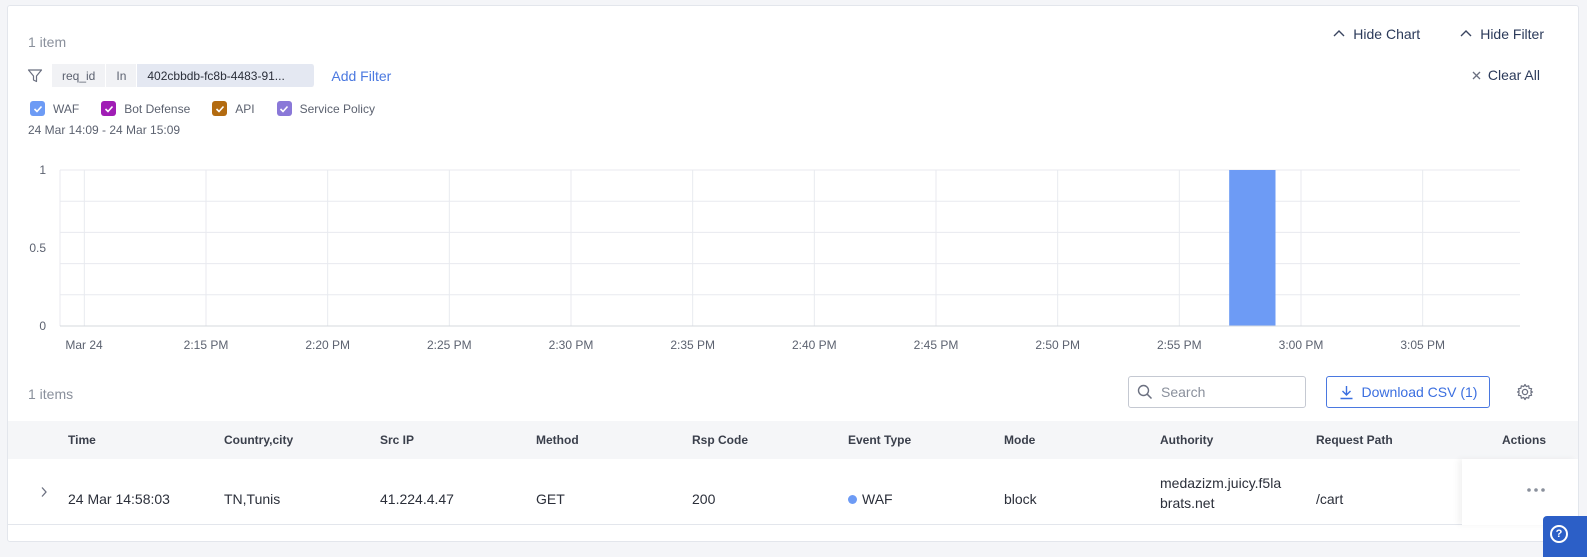  Describe the element at coordinates (202, 108) in the screenshot. I see `chart-legend: WAF Bot Defense API Service Policy` at that location.